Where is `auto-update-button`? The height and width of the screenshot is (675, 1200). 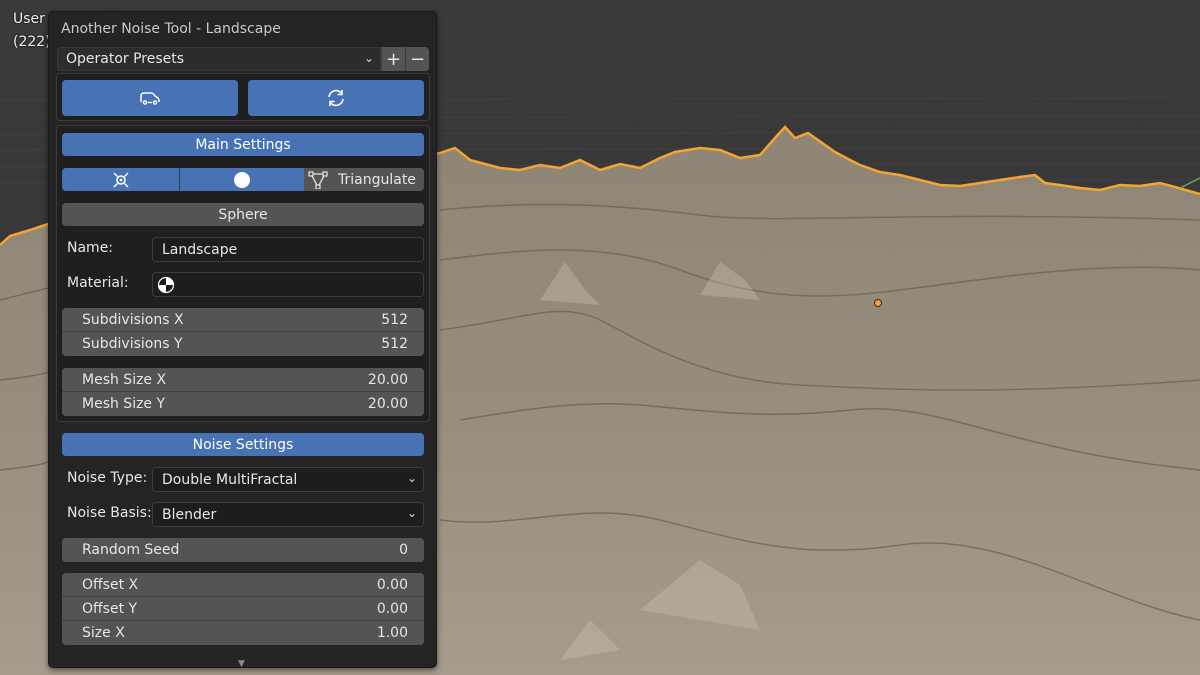 auto-update-button is located at coordinates (150, 98).